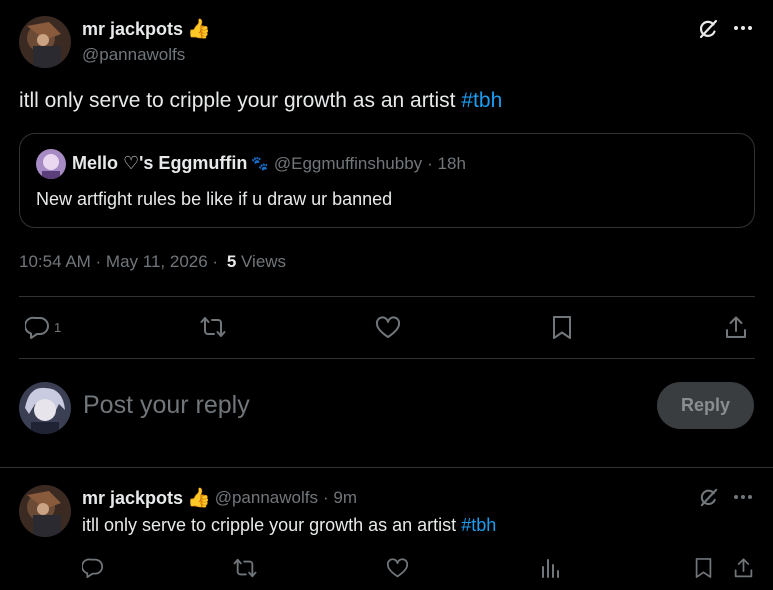 This screenshot has width=773, height=590. I want to click on tweet-meta: 10:54 AM · May 11, 2026 · 5 Views, so click(152, 262).